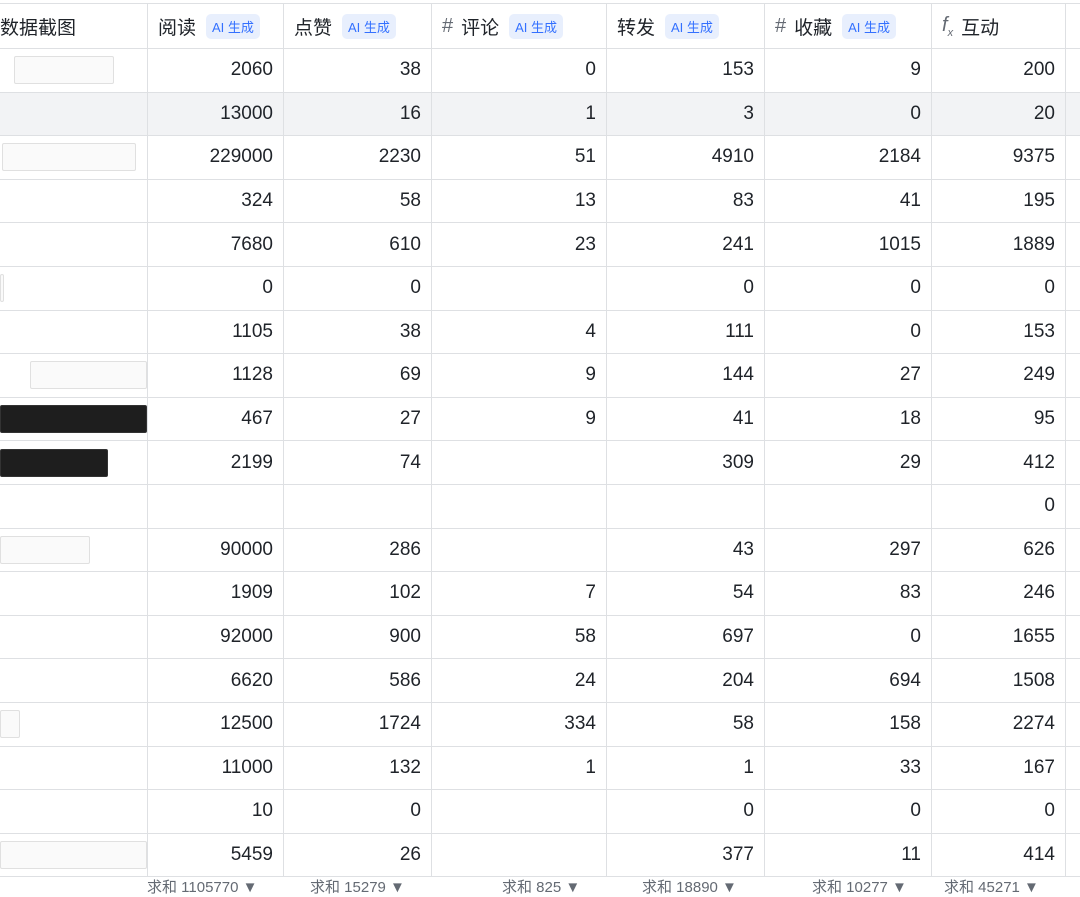  What do you see at coordinates (686, 201) in the screenshot?
I see `cell-share: 83` at bounding box center [686, 201].